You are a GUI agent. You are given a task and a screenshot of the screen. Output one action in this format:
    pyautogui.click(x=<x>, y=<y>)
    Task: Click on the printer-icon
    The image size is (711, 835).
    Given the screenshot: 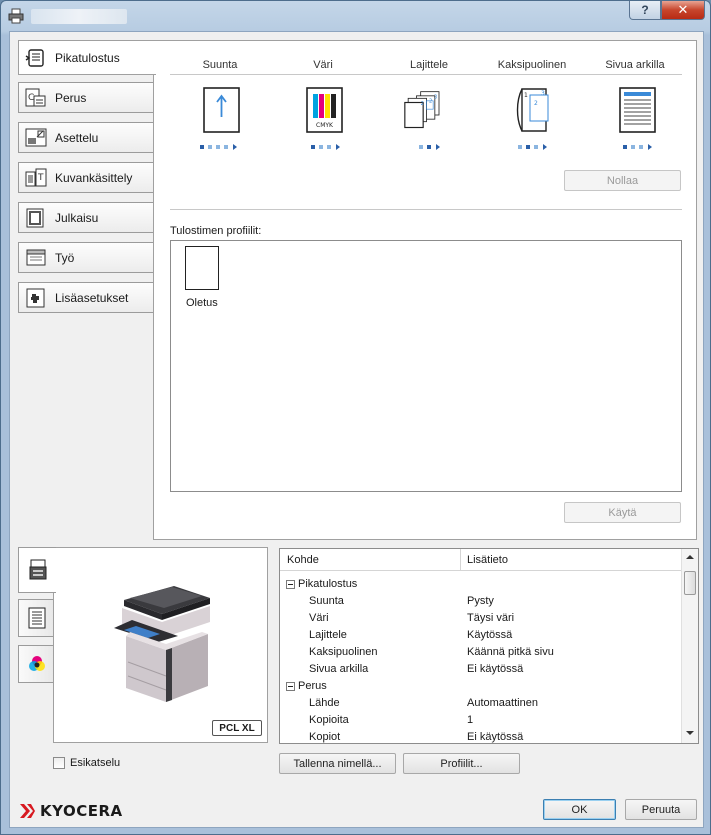 What is the action you would take?
    pyautogui.click(x=37, y=569)
    